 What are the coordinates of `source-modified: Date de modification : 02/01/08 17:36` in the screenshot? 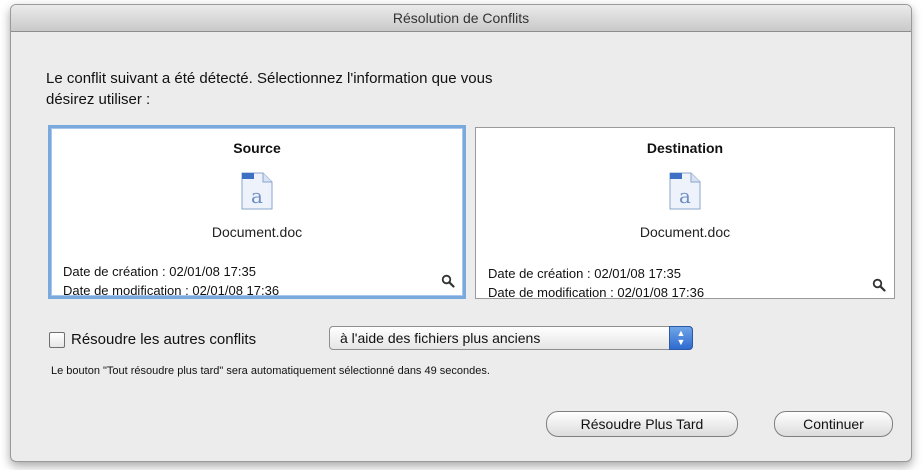 It's located at (171, 290).